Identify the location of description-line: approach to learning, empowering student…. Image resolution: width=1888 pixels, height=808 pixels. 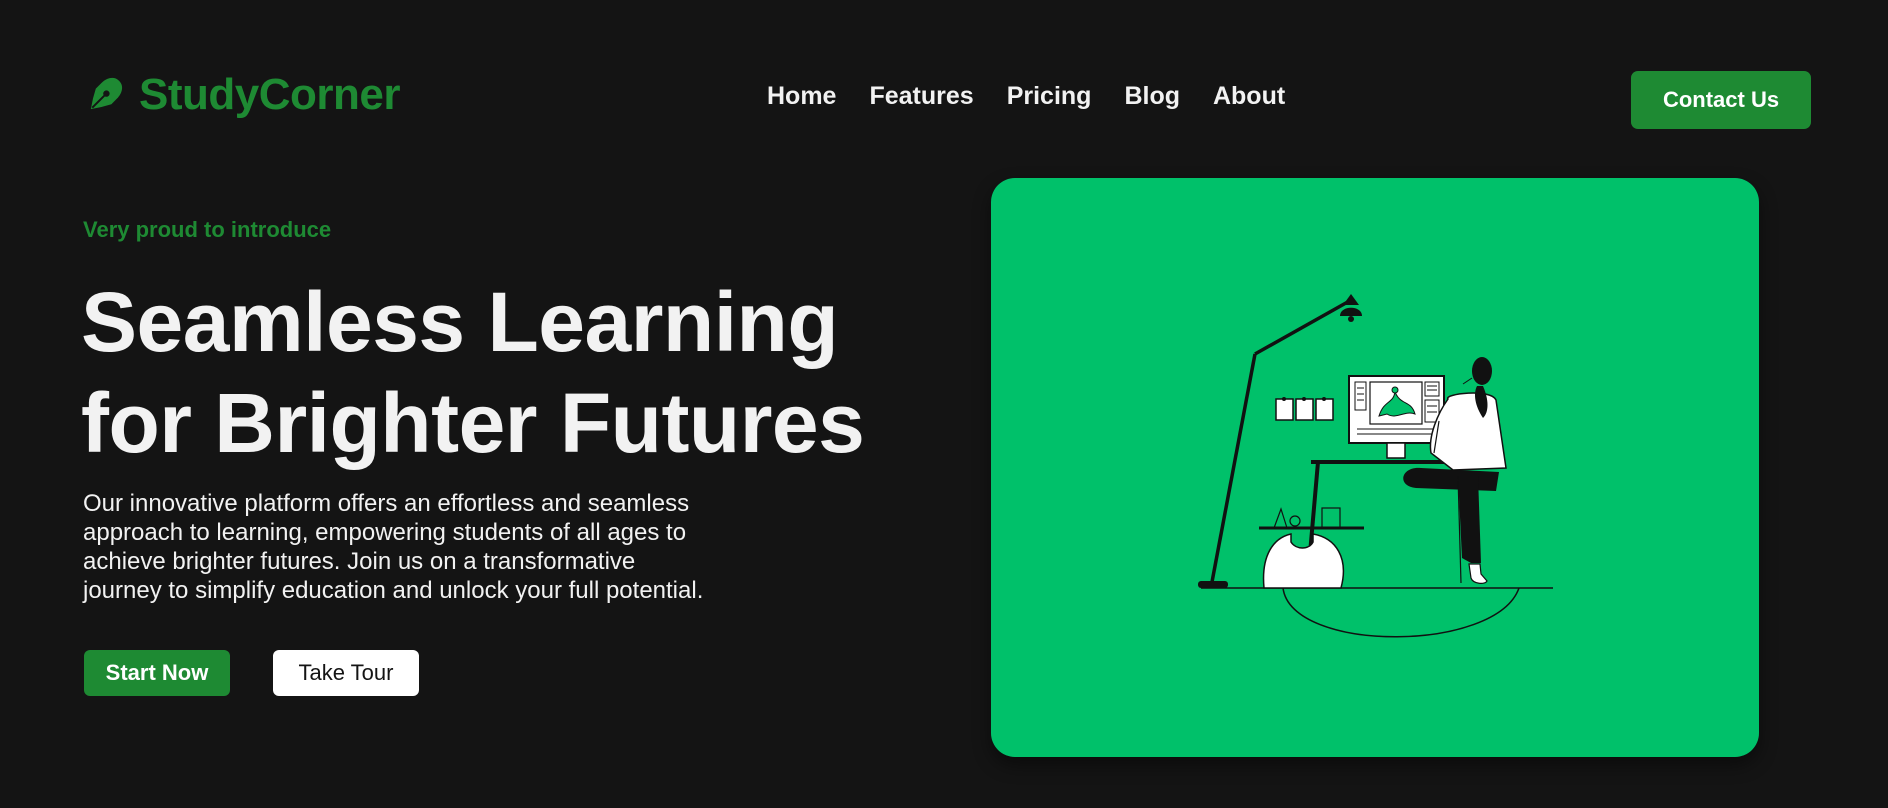
(385, 532).